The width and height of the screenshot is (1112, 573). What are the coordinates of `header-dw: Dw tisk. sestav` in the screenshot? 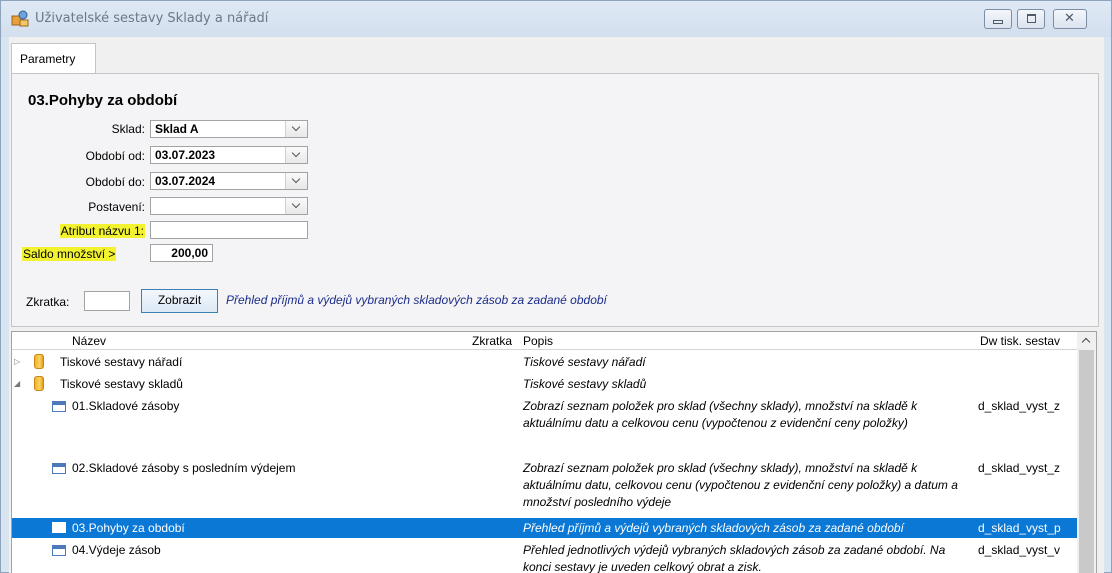 It's located at (1028, 341).